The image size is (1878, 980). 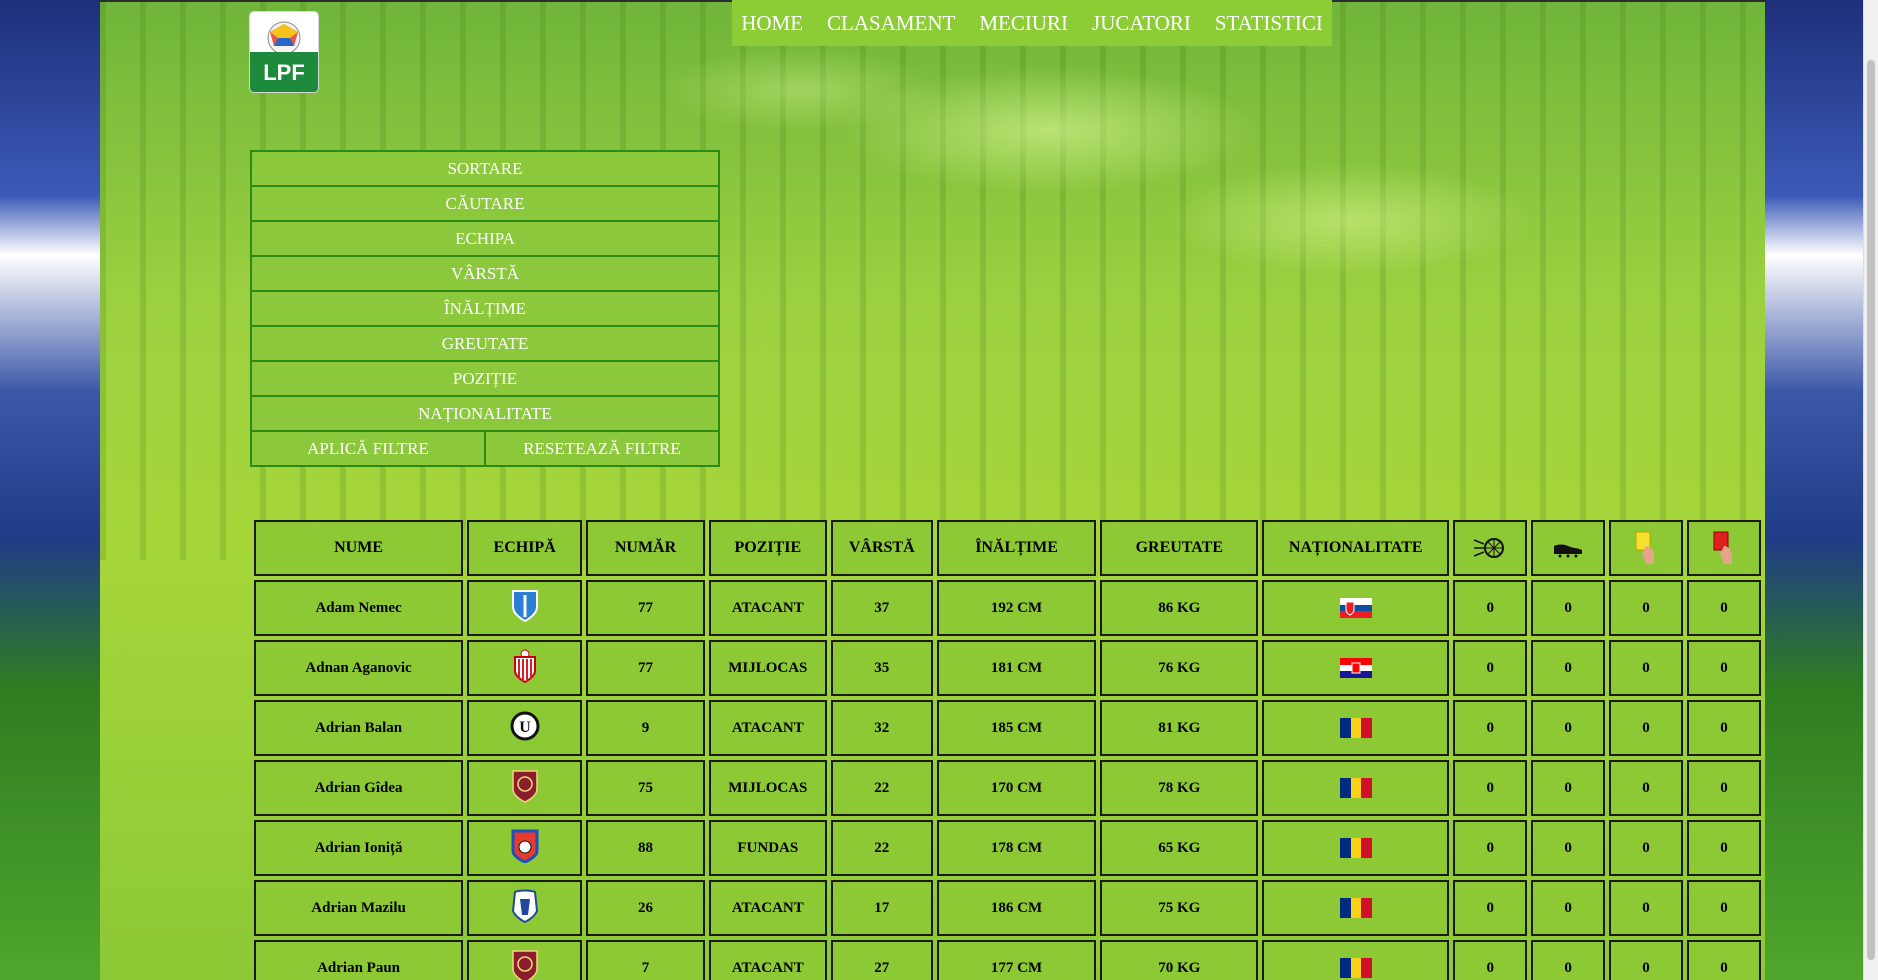 I want to click on filter-varsta: VÂRSTĂ, so click(x=485, y=273).